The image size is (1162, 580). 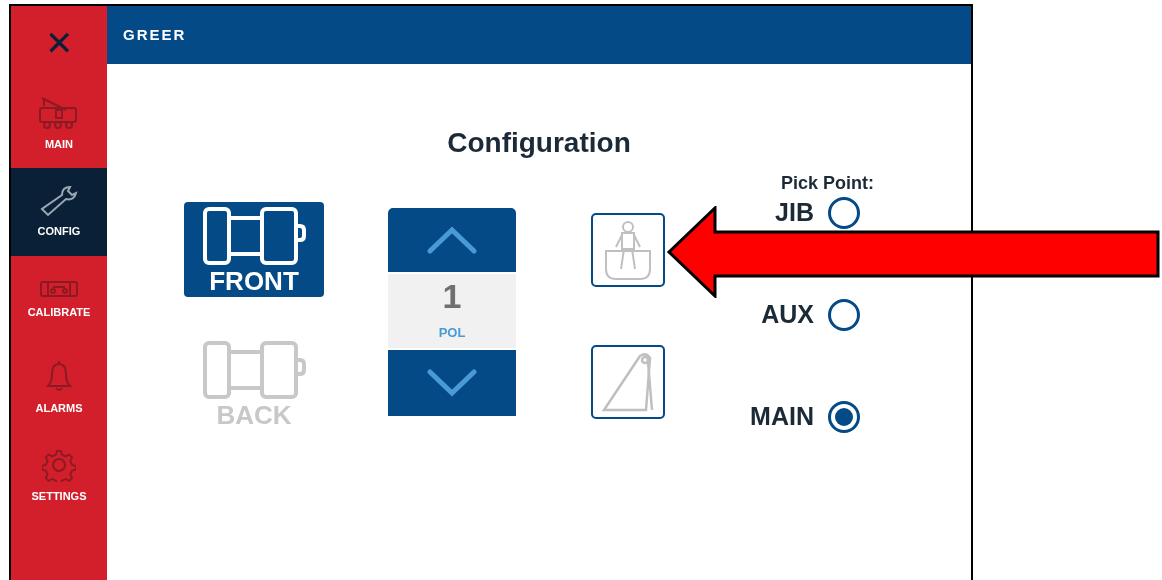 I want to click on decrement-button, so click(x=452, y=383).